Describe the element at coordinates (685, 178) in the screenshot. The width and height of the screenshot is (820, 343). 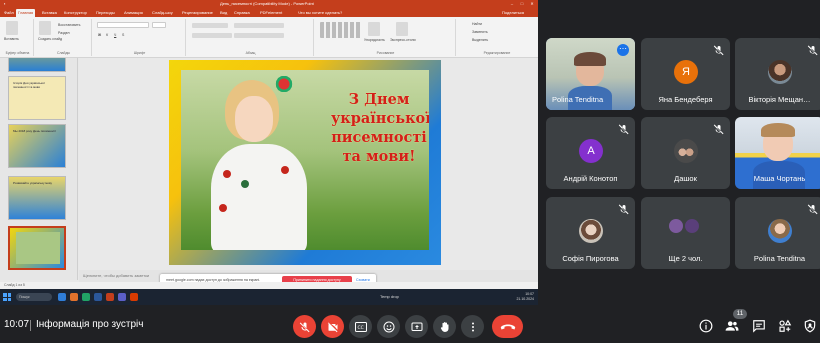
I see `participant-name: Дашок` at that location.